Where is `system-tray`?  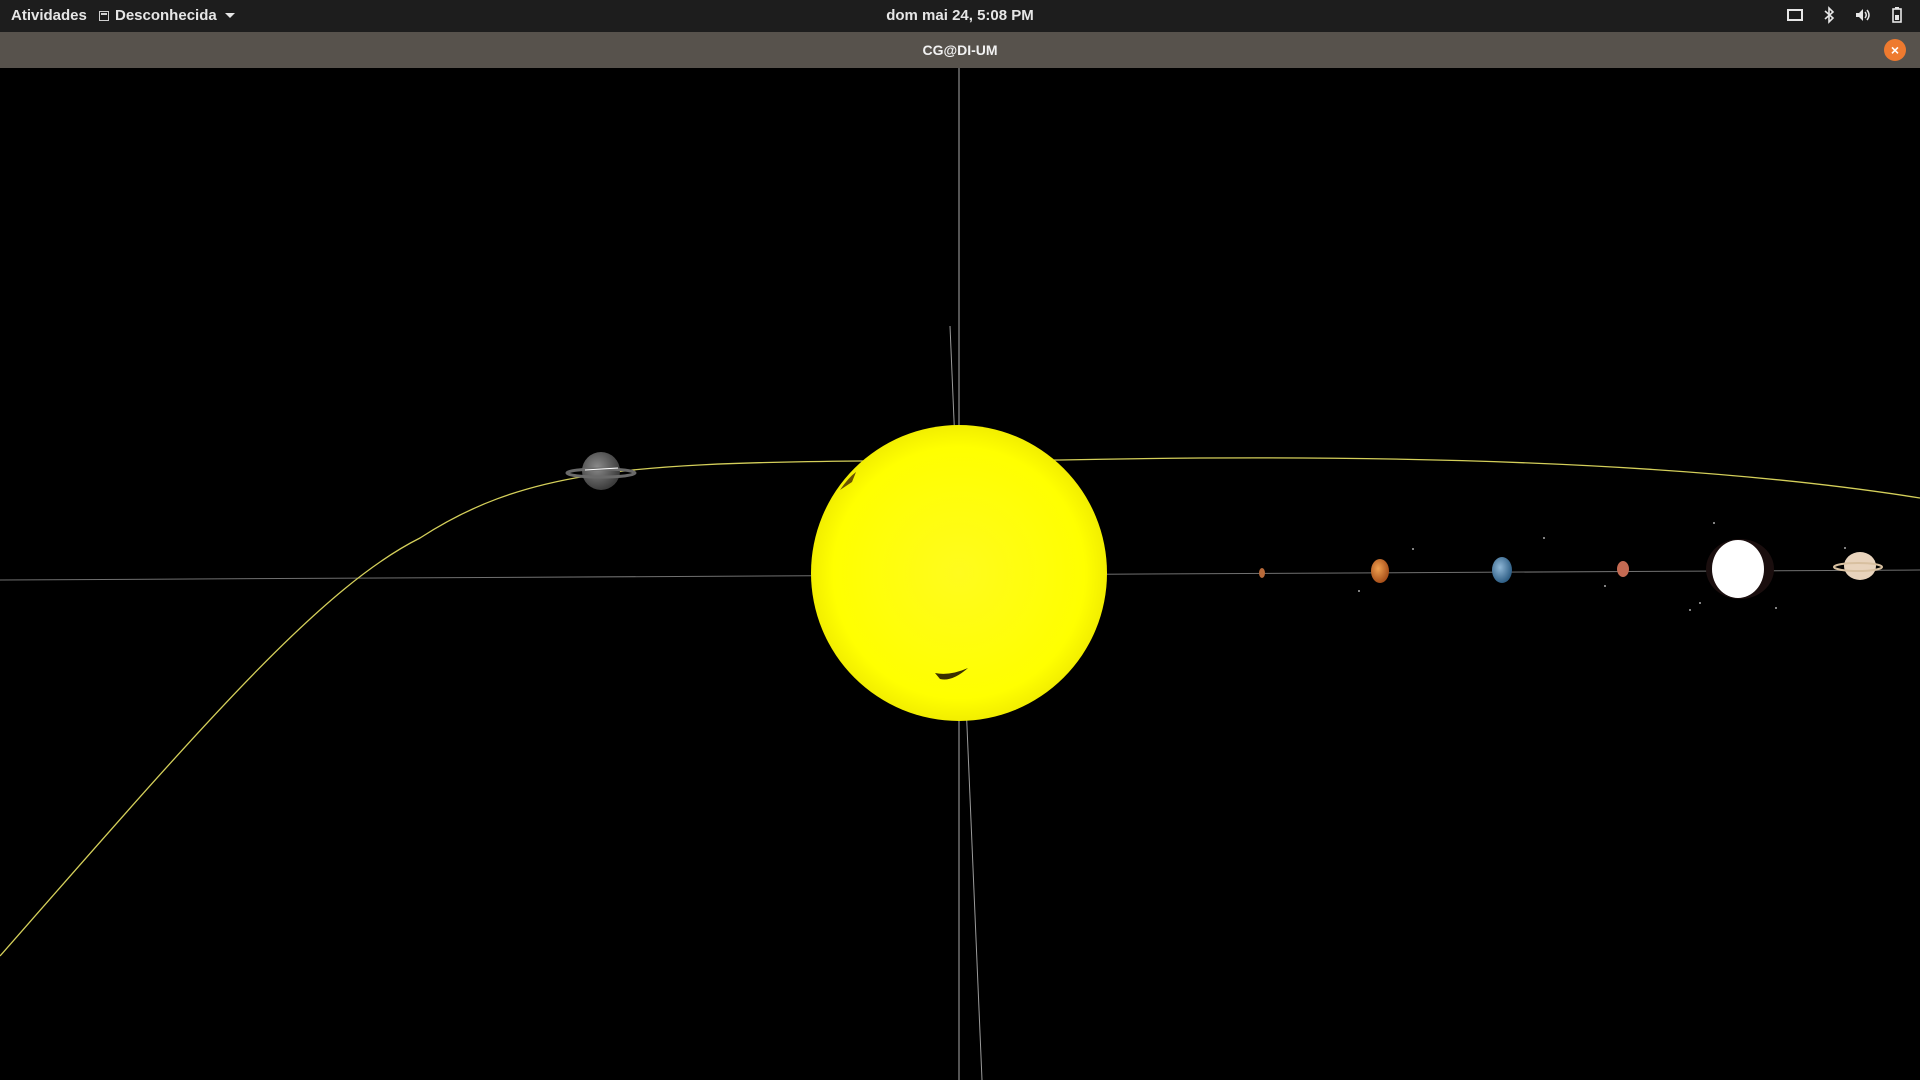 system-tray is located at coordinates (1846, 15).